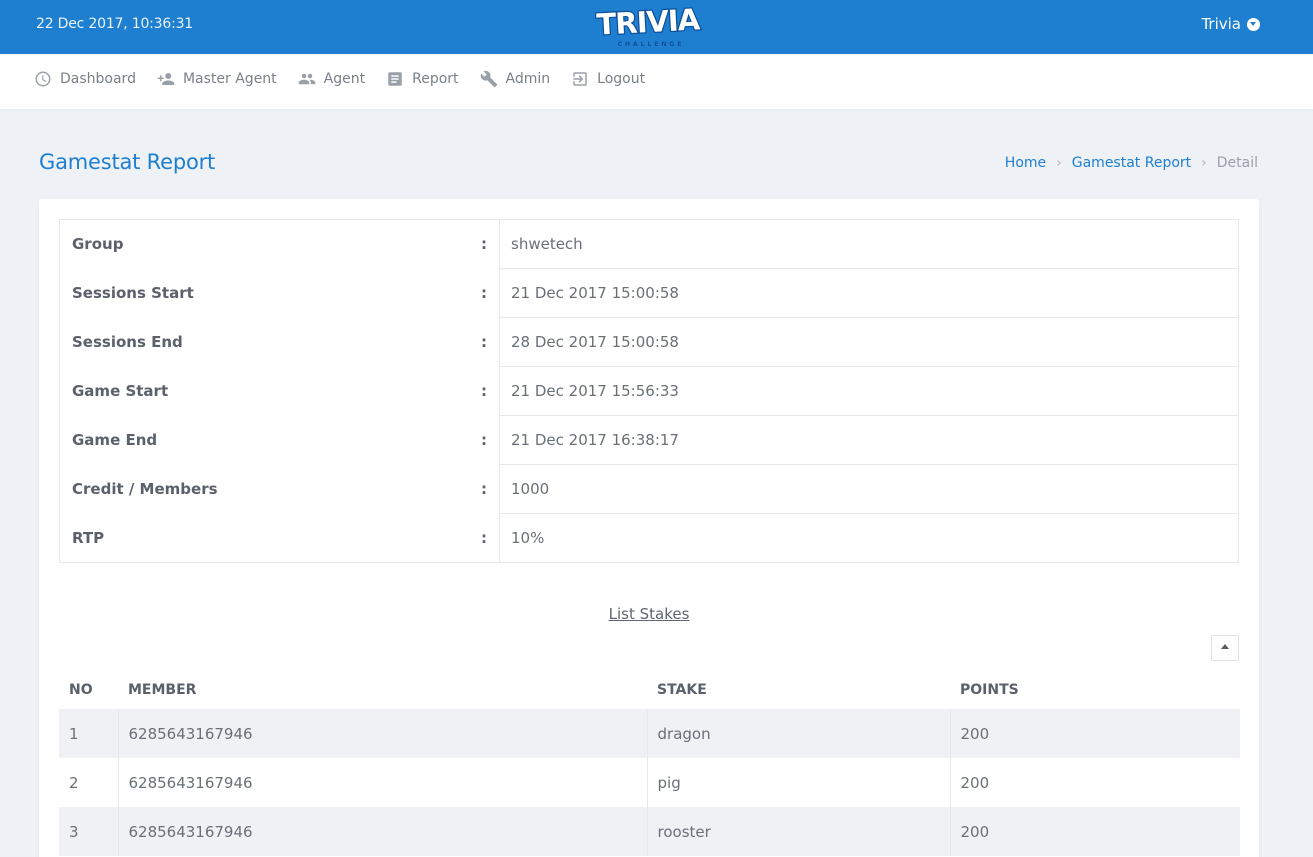 This screenshot has height=857, width=1313. What do you see at coordinates (649, 244) in the screenshot?
I see `detail-row-group: Group: shwetech` at bounding box center [649, 244].